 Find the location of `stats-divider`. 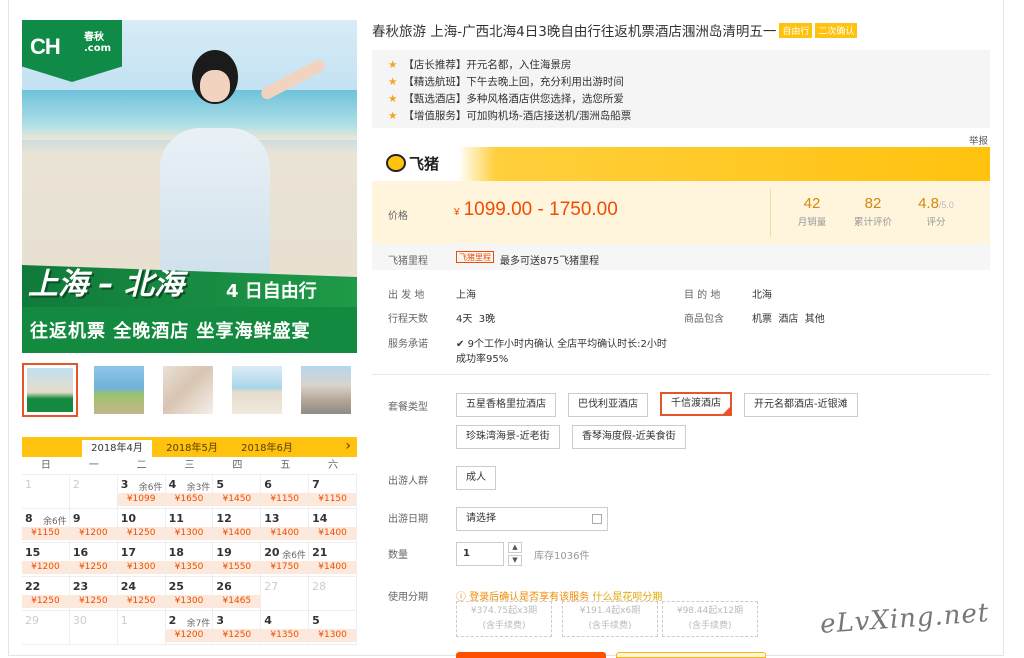

stats-divider is located at coordinates (770, 213).